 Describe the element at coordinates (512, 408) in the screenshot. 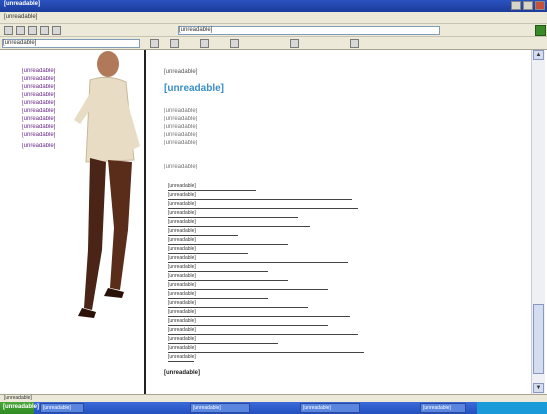

I see `system-tray` at that location.